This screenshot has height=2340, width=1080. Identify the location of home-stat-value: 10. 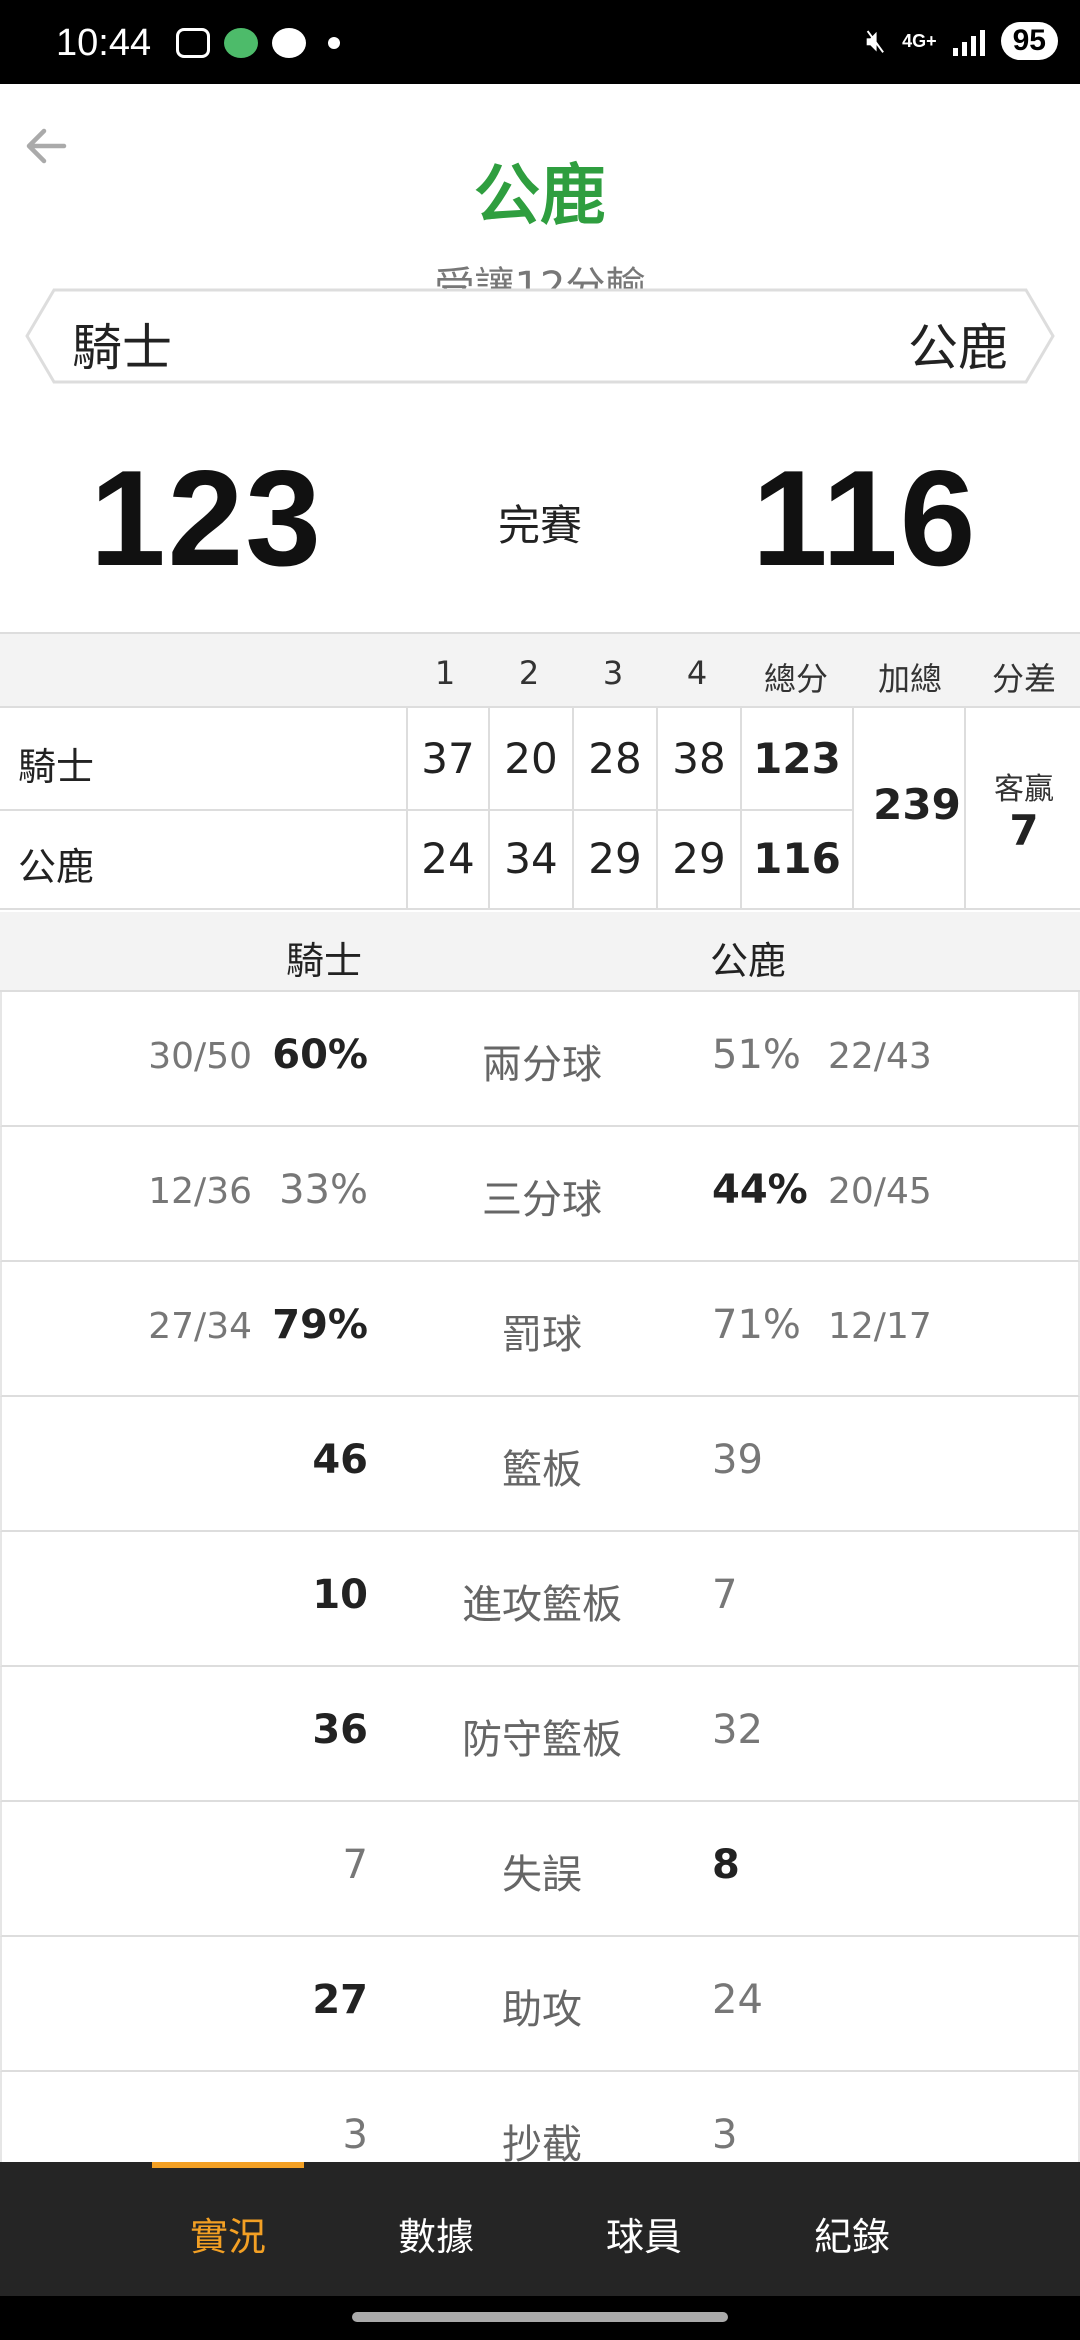
(340, 1595).